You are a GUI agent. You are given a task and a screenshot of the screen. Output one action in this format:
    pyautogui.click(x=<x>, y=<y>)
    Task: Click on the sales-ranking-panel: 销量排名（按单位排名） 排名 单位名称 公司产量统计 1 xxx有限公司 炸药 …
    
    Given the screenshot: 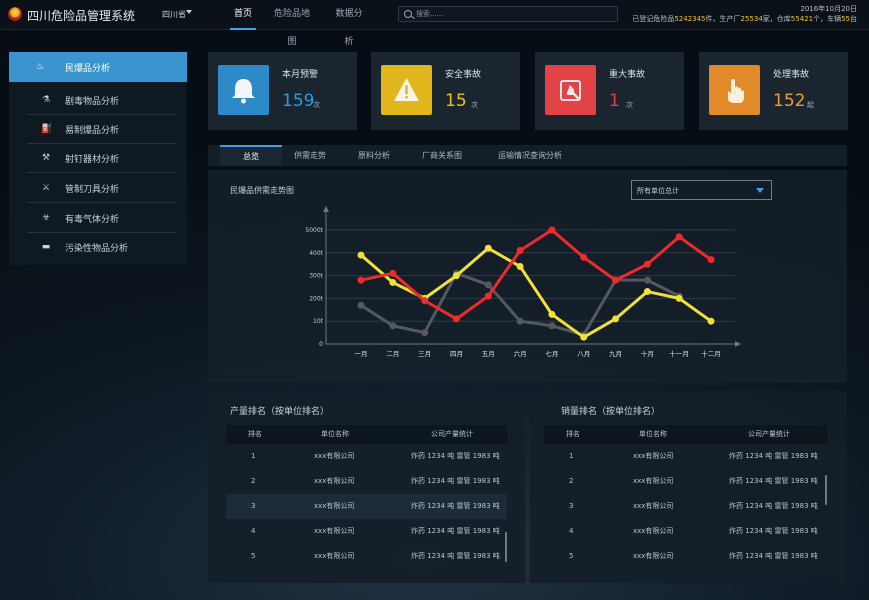 What is the action you would take?
    pyautogui.click(x=688, y=487)
    